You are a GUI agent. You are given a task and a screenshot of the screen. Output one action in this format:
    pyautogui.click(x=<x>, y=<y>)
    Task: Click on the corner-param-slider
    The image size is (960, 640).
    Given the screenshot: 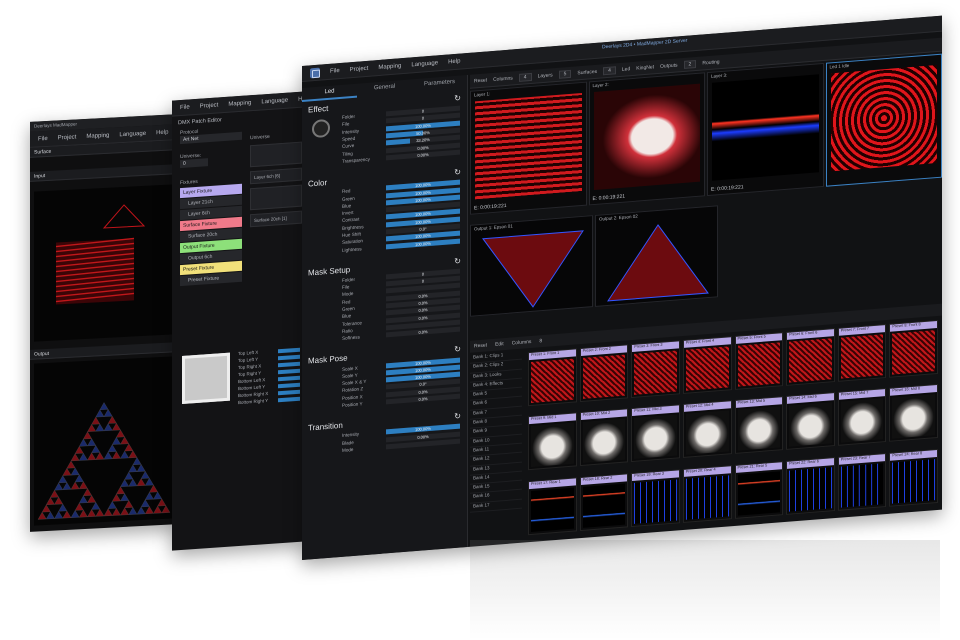 What is the action you would take?
    pyautogui.click(x=289, y=399)
    